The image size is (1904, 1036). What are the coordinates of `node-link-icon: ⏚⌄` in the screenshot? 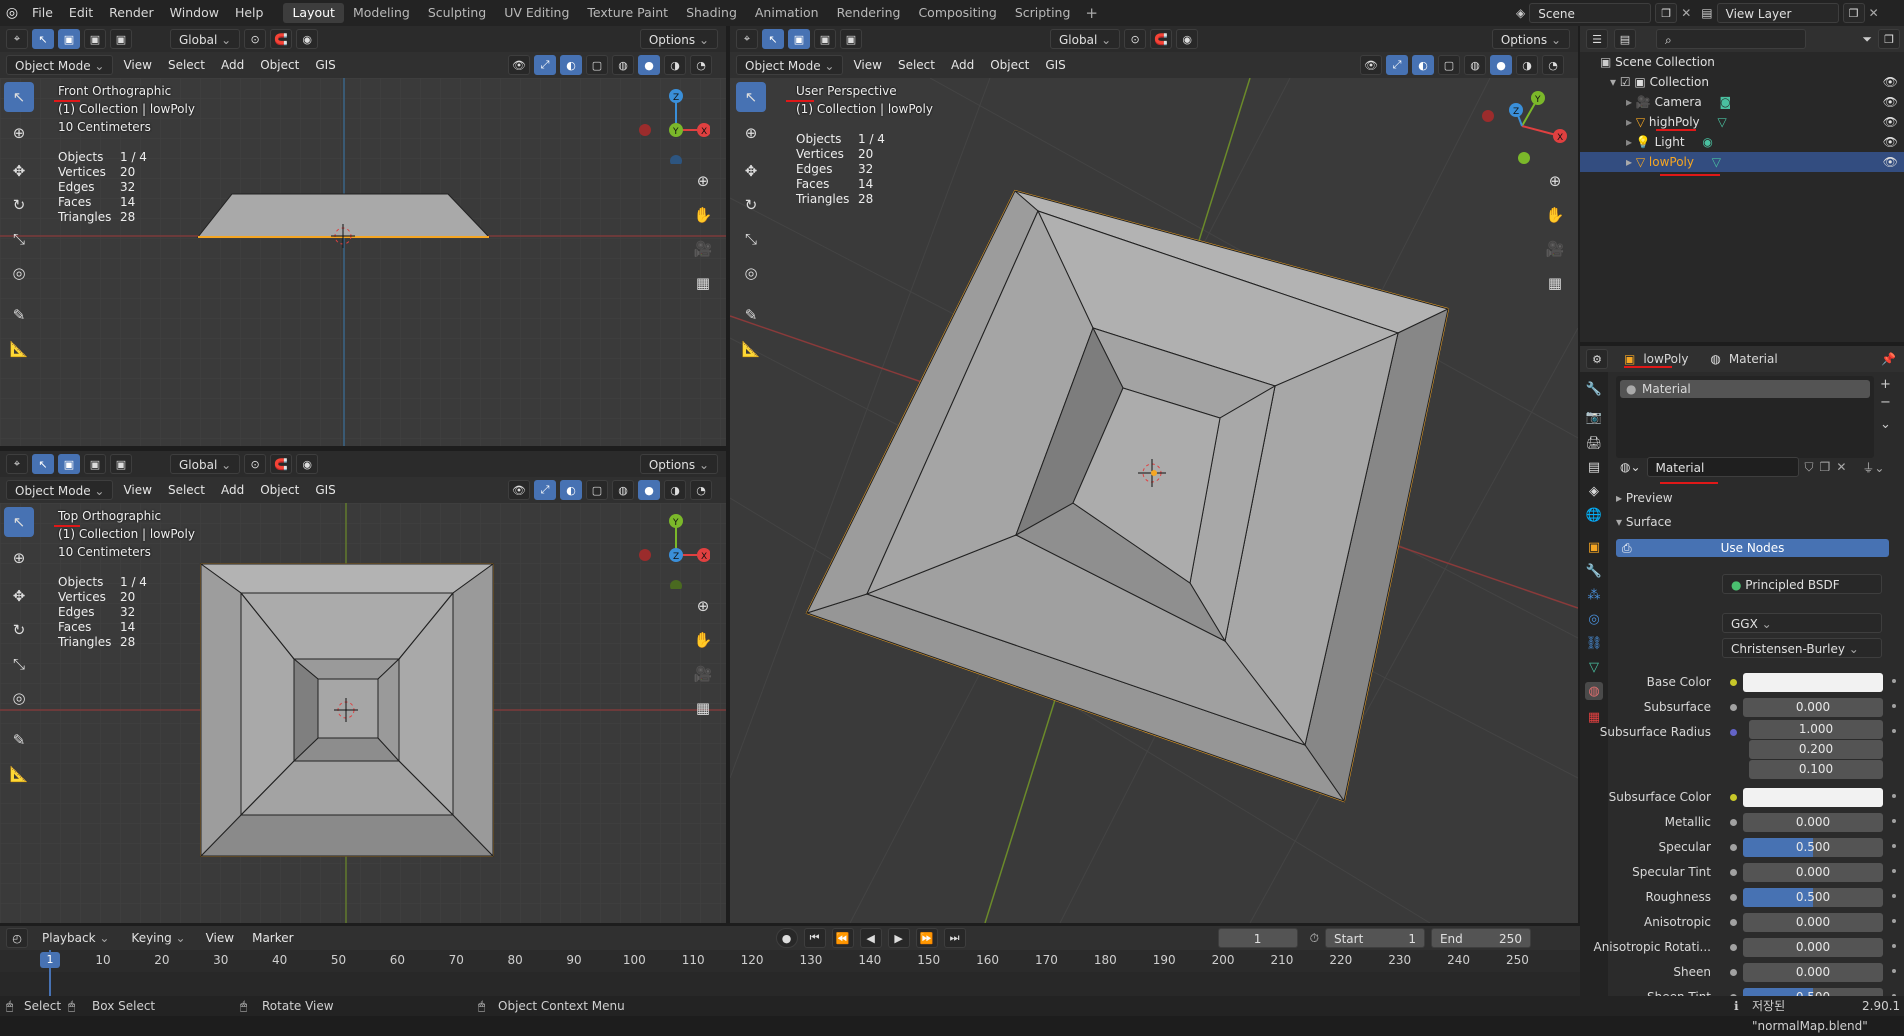 It's located at (1873, 467).